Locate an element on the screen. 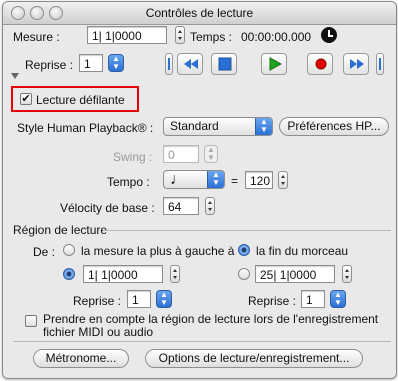 Image resolution: width=398 pixels, height=381 pixels. radio-start-measure is located at coordinates (69, 274).